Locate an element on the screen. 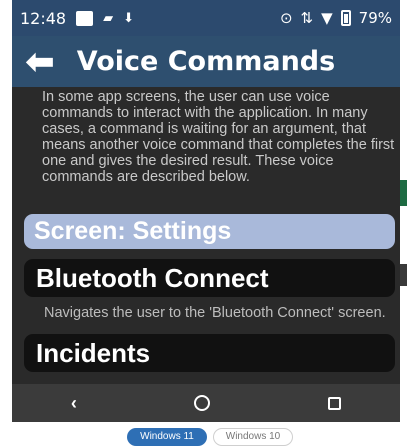  tab-windows-10: Windows 10 is located at coordinates (253, 437).